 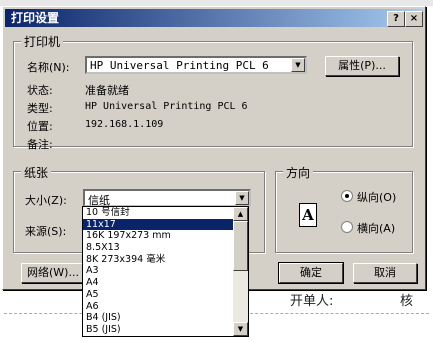 I want to click on paper-size-option: 8K 273x394 毫米, so click(x=158, y=260).